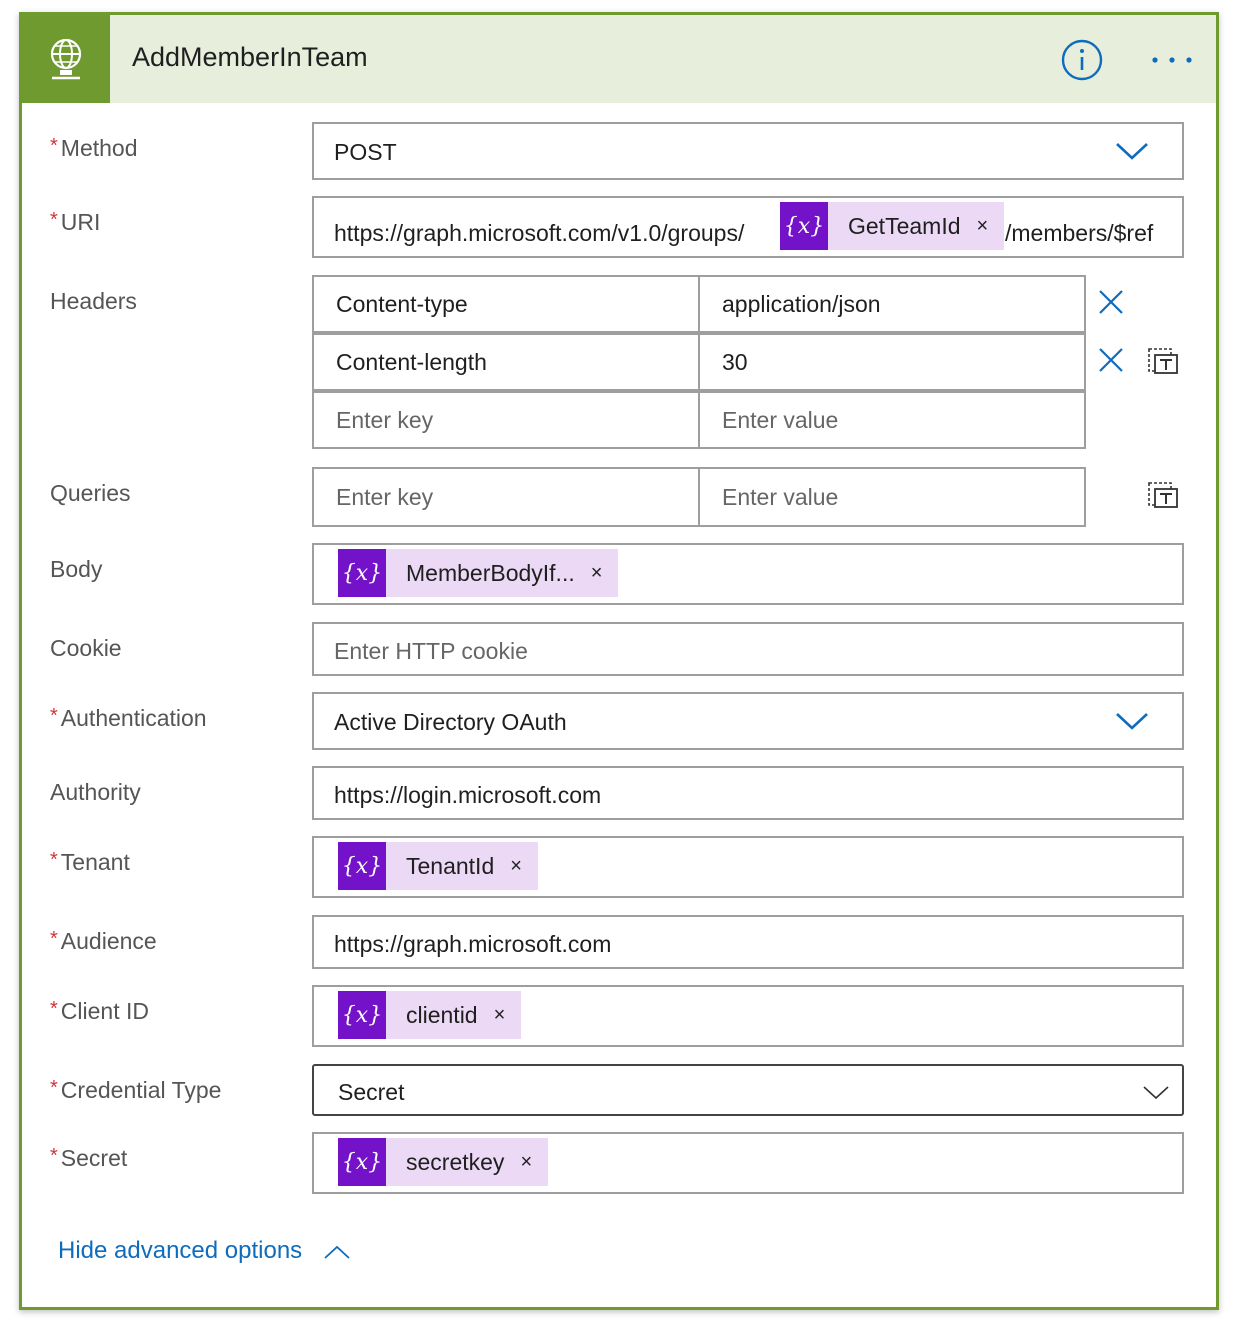 This screenshot has width=1233, height=1327. I want to click on secret-label-text: Secret, so click(94, 1158).